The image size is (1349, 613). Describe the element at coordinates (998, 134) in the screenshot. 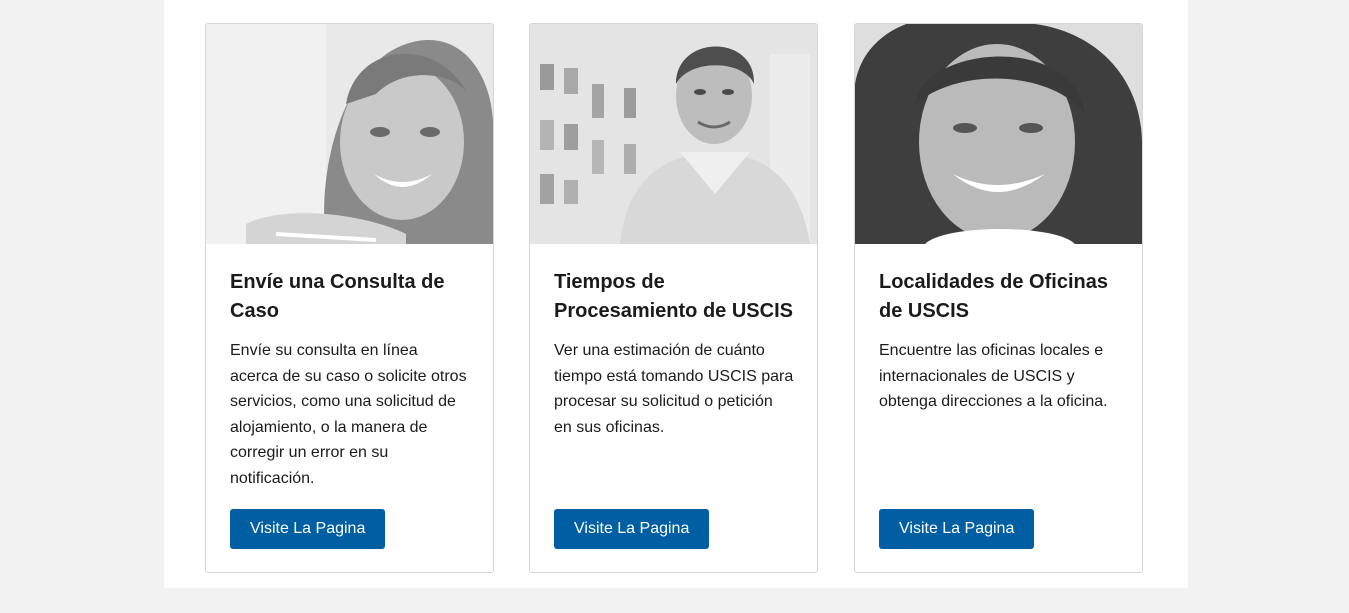

I see `older-woman-smiling-photo` at that location.